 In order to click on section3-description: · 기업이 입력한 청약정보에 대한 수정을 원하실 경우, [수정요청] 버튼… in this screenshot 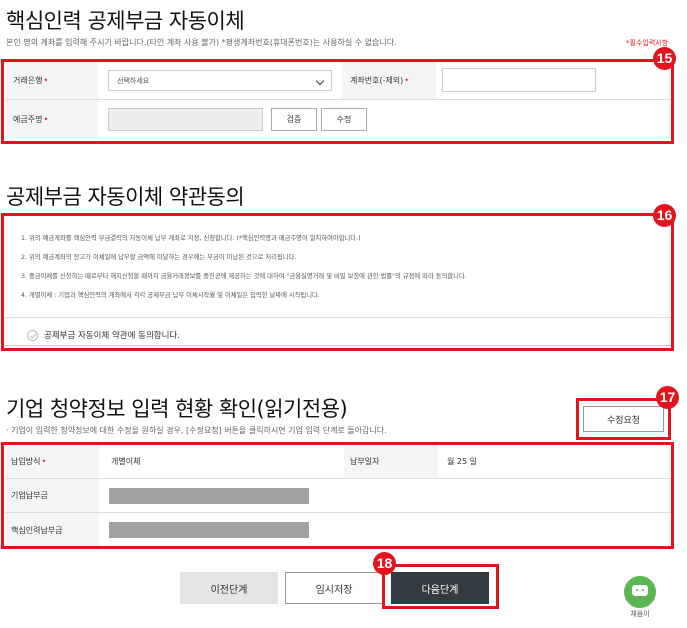, I will do `click(196, 430)`.